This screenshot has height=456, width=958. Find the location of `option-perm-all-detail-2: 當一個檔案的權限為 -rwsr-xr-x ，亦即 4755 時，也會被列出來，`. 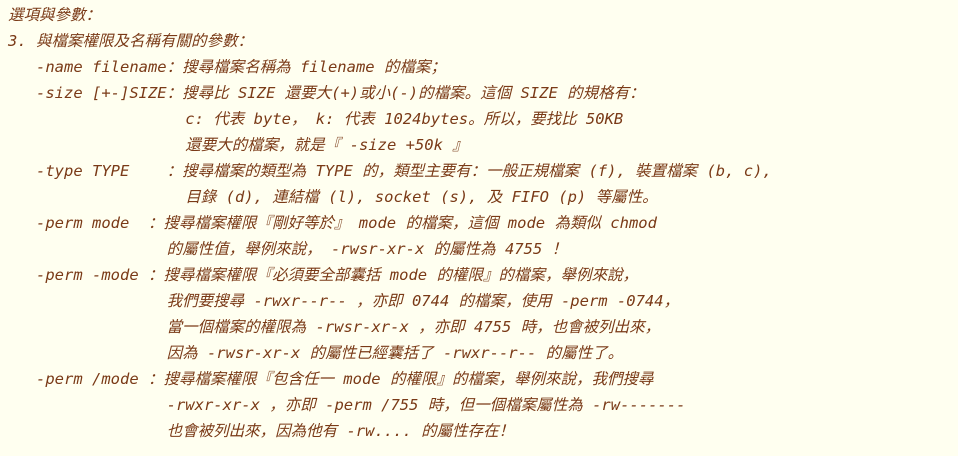

option-perm-all-detail-2: 當一個檔案的權限為 -rwsr-xr-x ，亦即 4755 時，也會被列出來， is located at coordinates (334, 327).